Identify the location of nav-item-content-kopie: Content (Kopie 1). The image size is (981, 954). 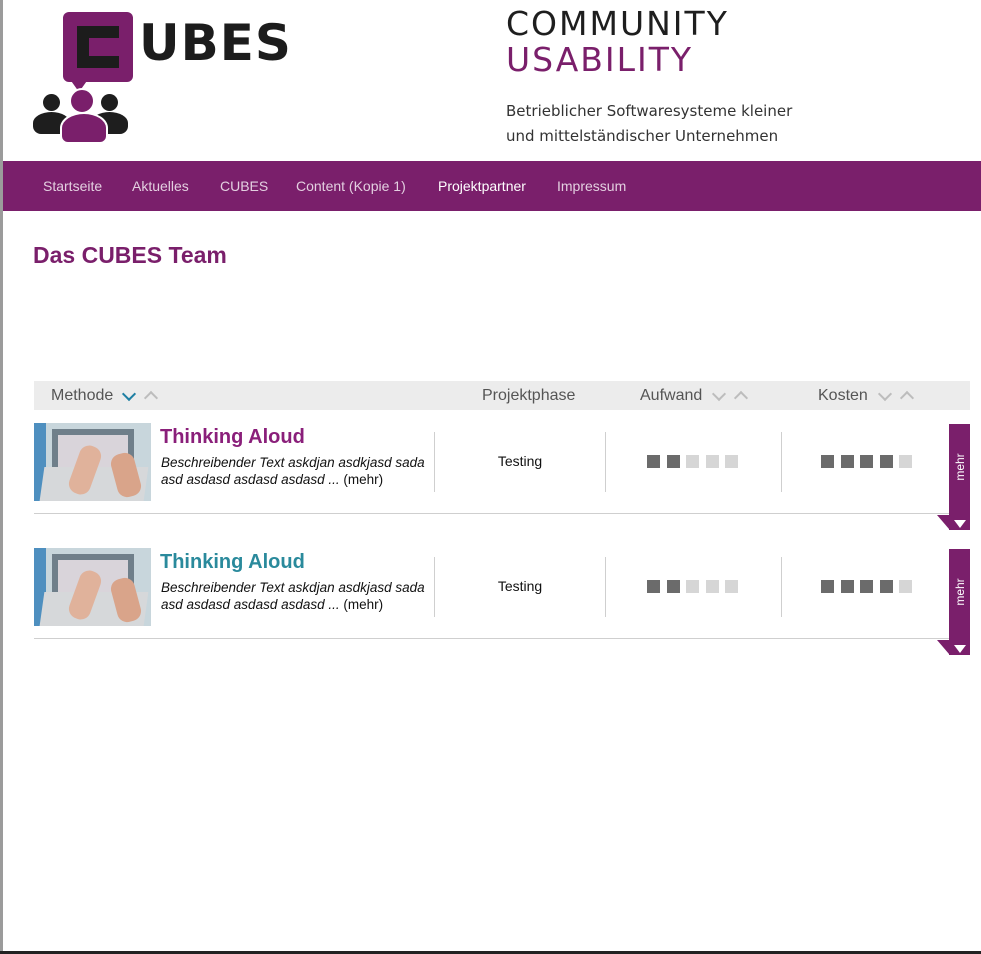
(351, 186).